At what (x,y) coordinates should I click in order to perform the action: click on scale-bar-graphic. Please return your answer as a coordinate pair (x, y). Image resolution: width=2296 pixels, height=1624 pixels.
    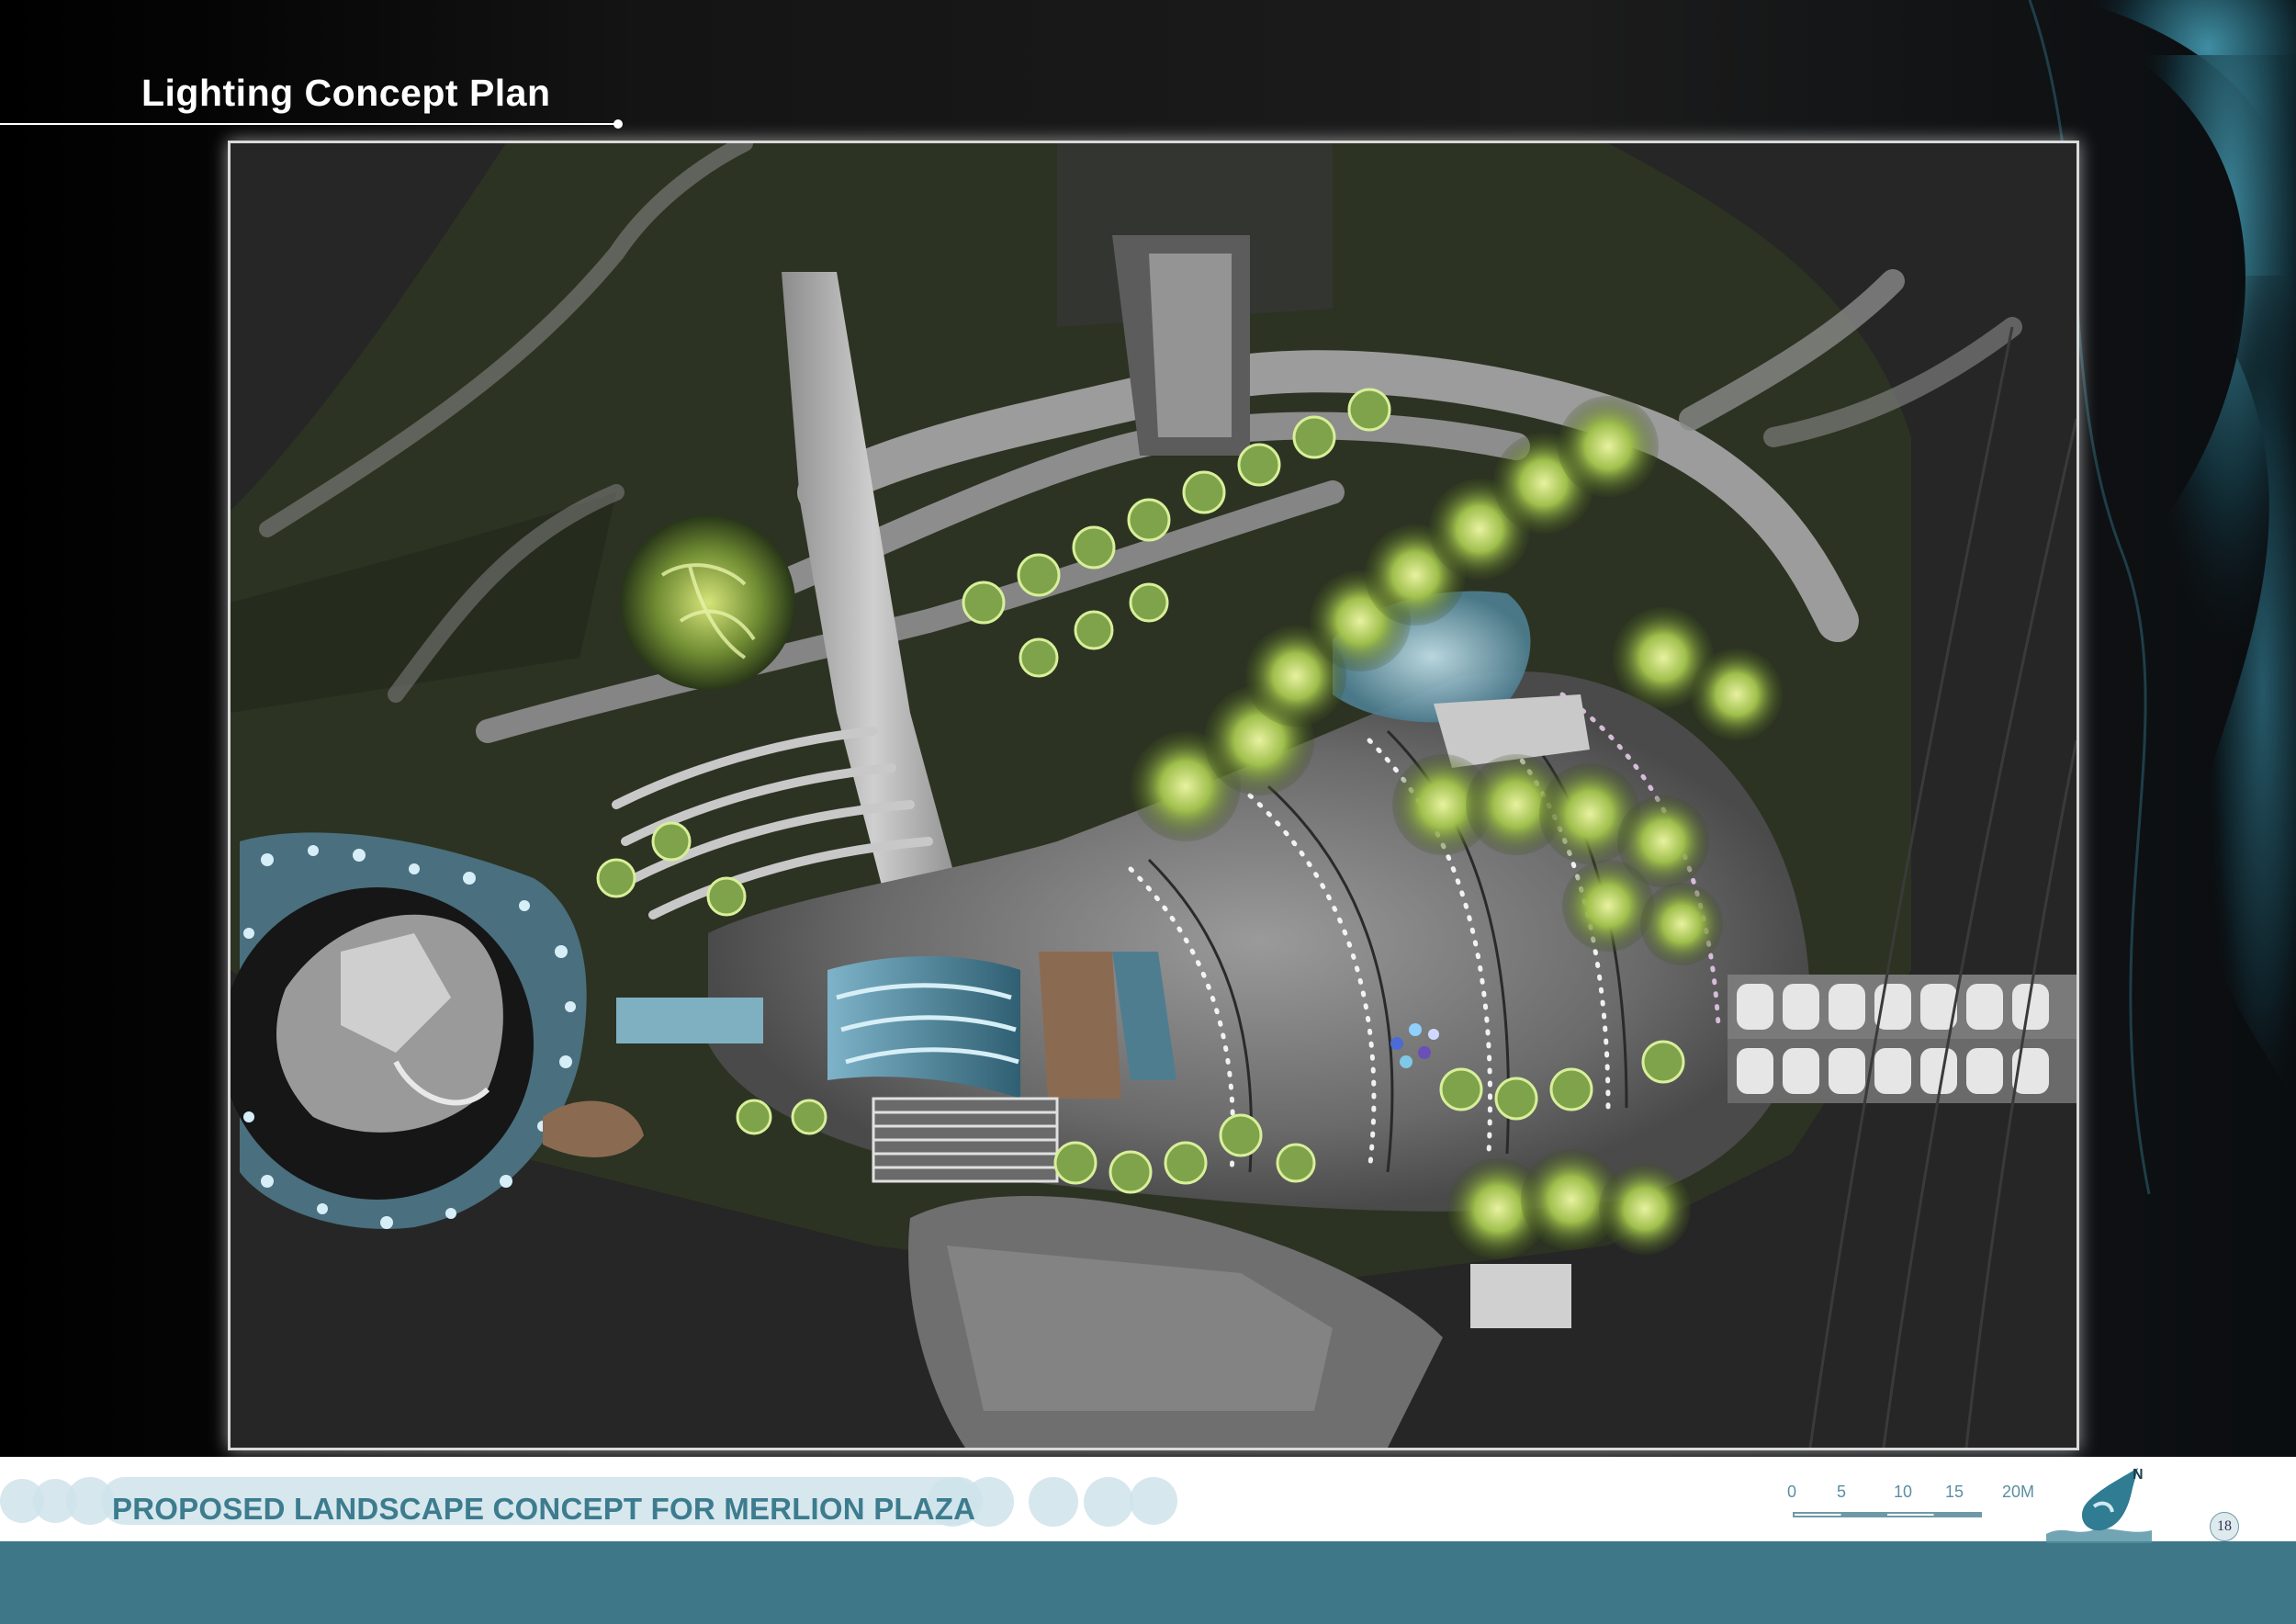
    Looking at the image, I should click on (1888, 1514).